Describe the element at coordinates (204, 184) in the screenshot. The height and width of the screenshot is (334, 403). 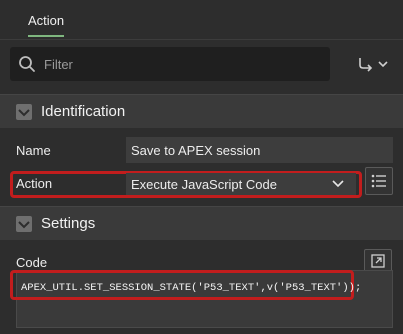
I see `action-select-value: Execute JavaScript Code` at that location.